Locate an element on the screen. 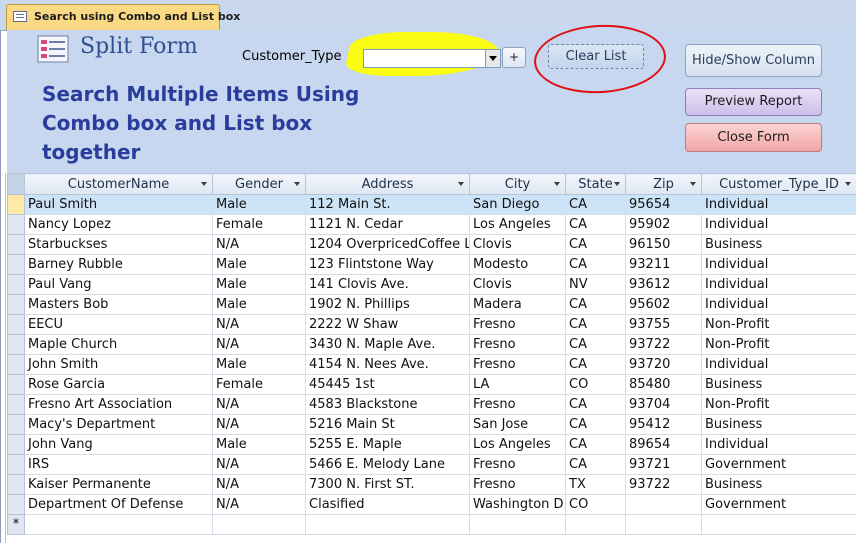 This screenshot has width=856, height=543. table-cell: 4583 Blackstone is located at coordinates (387, 404).